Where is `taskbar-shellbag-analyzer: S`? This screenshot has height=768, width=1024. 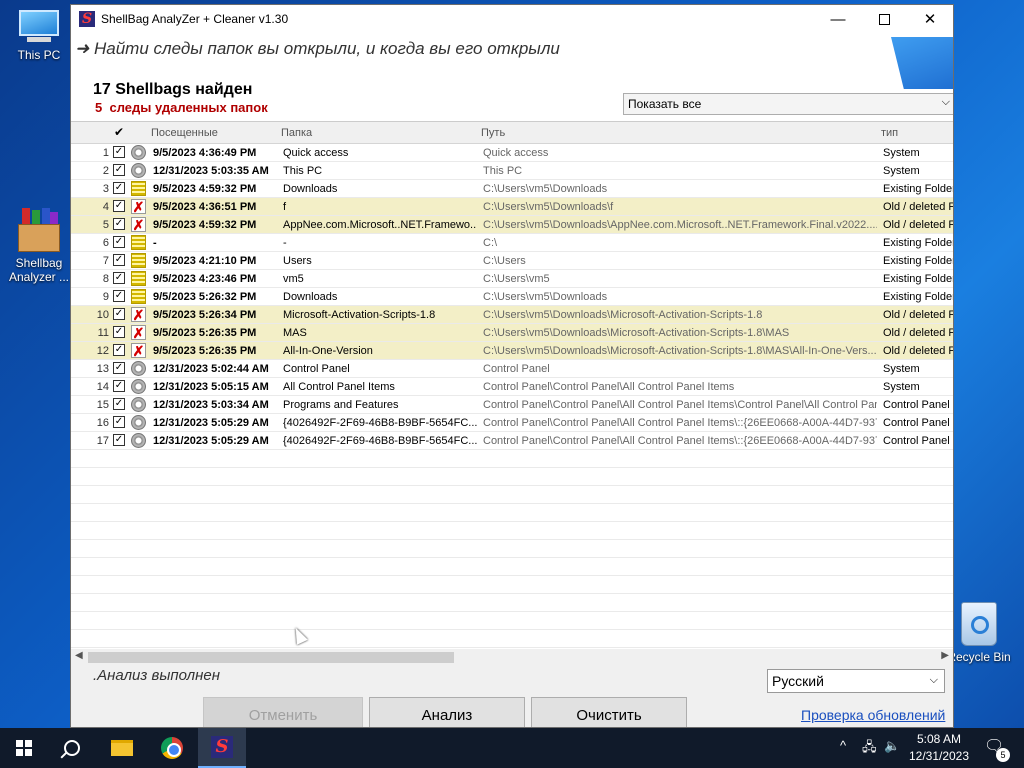
taskbar-shellbag-analyzer: S is located at coordinates (222, 748).